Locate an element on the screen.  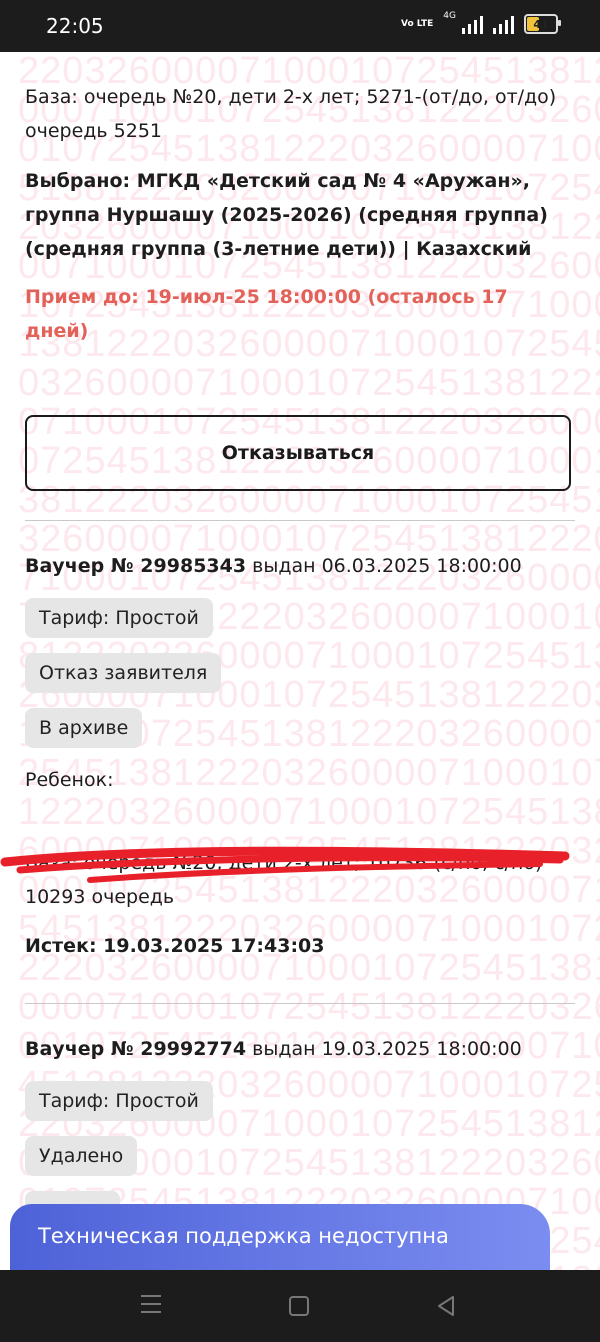
child-label: Ребенок: is located at coordinates (69, 780).